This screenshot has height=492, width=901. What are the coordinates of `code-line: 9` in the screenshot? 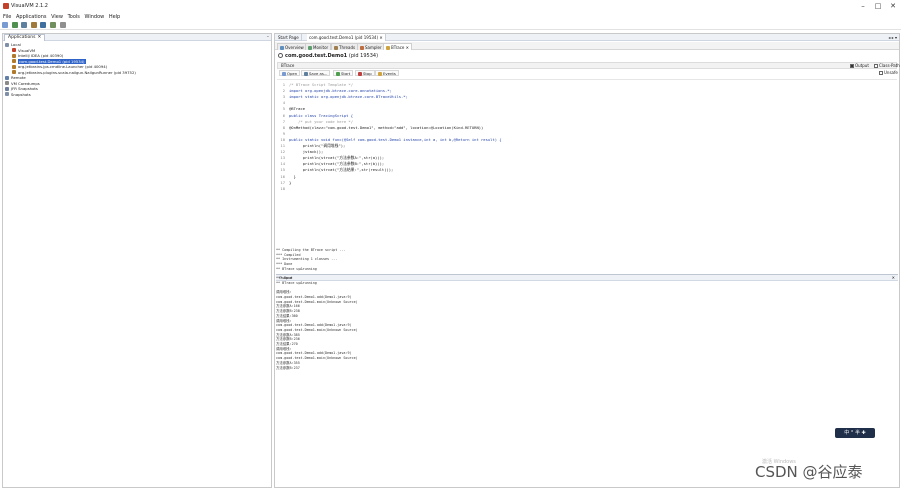 It's located at (283, 134).